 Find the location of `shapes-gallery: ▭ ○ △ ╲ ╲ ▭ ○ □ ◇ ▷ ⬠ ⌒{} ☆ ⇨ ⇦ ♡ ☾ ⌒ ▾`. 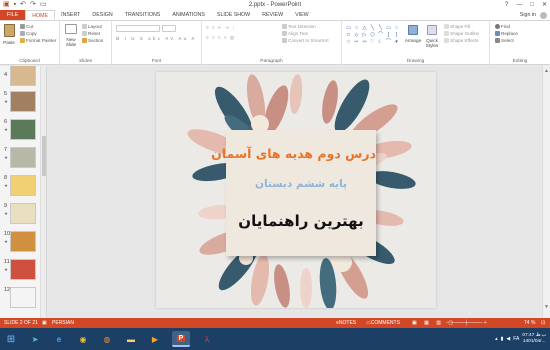

shapes-gallery: ▭ ○ △ ╲ ╲ ▭ ○ □ ◇ ▷ ⬠ ⌒{} ☆ ⇨ ⇦ ♡ ☾ ⌒ ▾ is located at coordinates (372, 35).